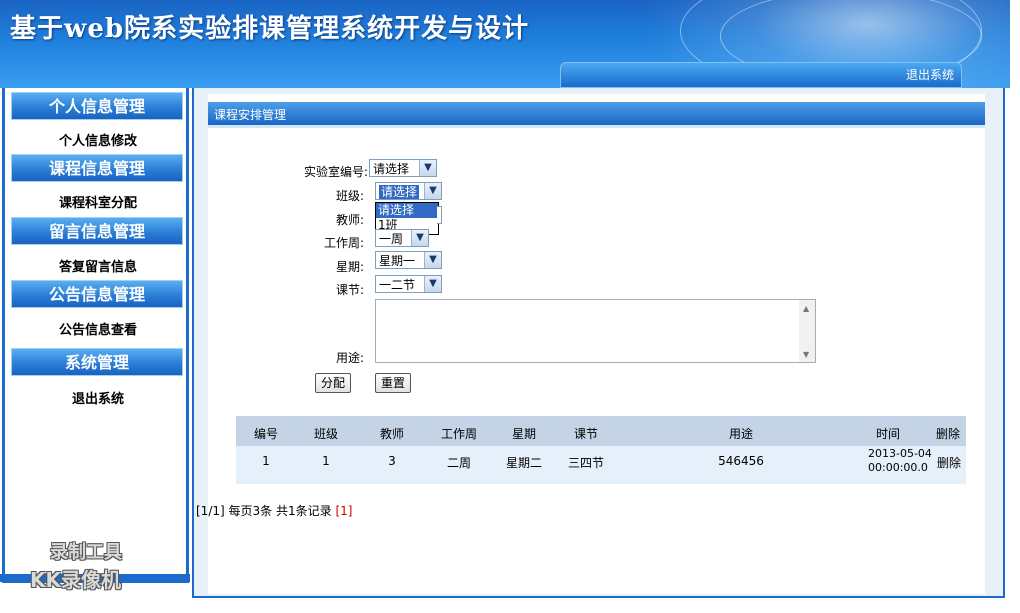 This screenshot has height=613, width=1020. Describe the element at coordinates (399, 192) in the screenshot. I see `class-select-value: 请选择` at that location.